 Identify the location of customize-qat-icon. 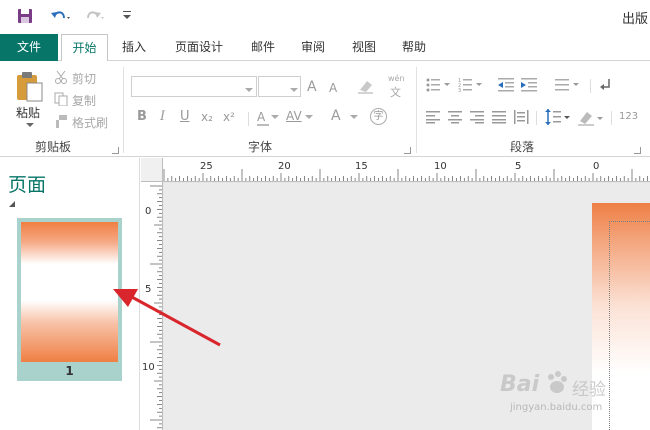
(127, 16).